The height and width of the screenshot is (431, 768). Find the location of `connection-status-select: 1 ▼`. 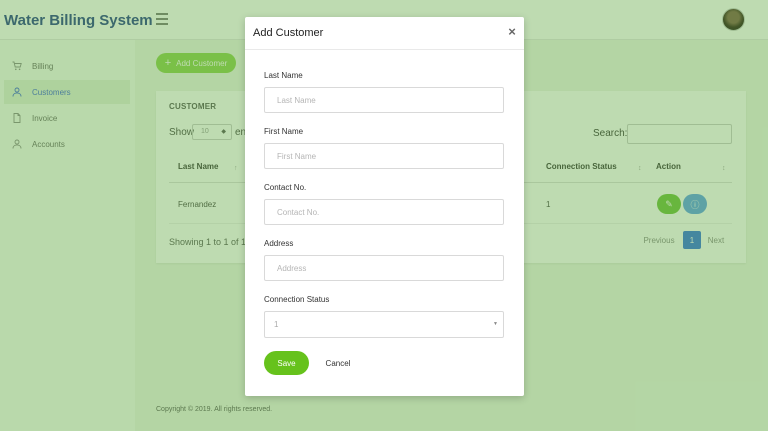

connection-status-select: 1 ▼ is located at coordinates (384, 324).